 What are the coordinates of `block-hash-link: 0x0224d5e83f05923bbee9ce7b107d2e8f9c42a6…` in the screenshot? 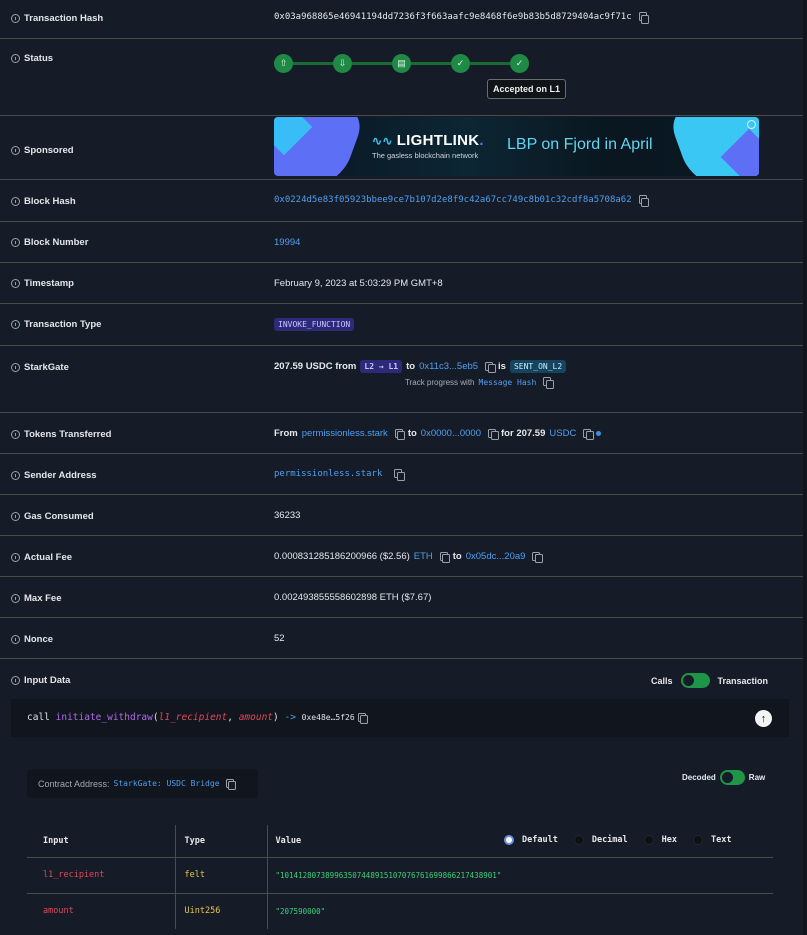 It's located at (453, 200).